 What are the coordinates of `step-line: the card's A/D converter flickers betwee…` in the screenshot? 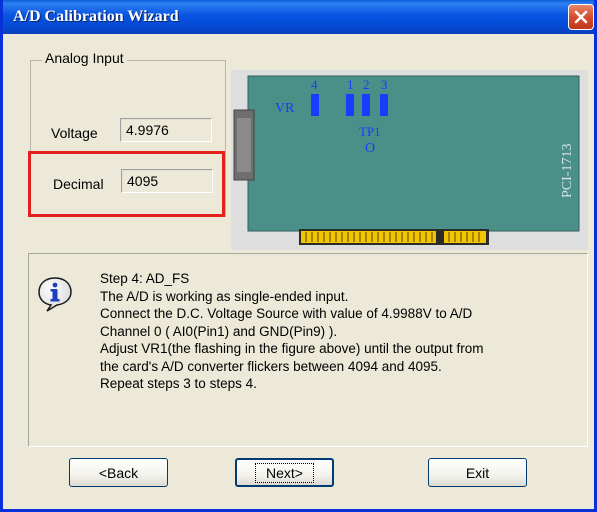 It's located at (271, 366).